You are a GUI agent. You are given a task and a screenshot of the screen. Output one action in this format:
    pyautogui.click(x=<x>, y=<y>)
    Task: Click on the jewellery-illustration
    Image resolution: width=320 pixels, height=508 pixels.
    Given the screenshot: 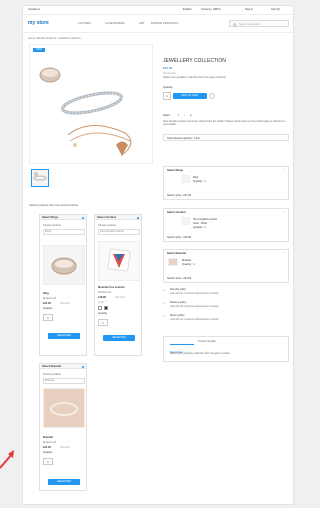 What is the action you would take?
    pyautogui.click(x=85, y=112)
    